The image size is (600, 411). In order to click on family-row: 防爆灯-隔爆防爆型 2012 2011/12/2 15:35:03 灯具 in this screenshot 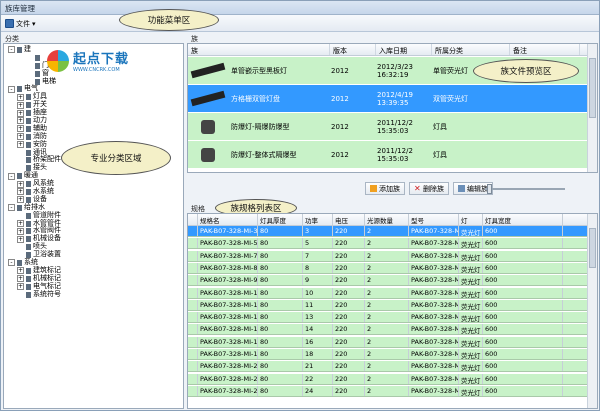, I will do `click(388, 126)`.